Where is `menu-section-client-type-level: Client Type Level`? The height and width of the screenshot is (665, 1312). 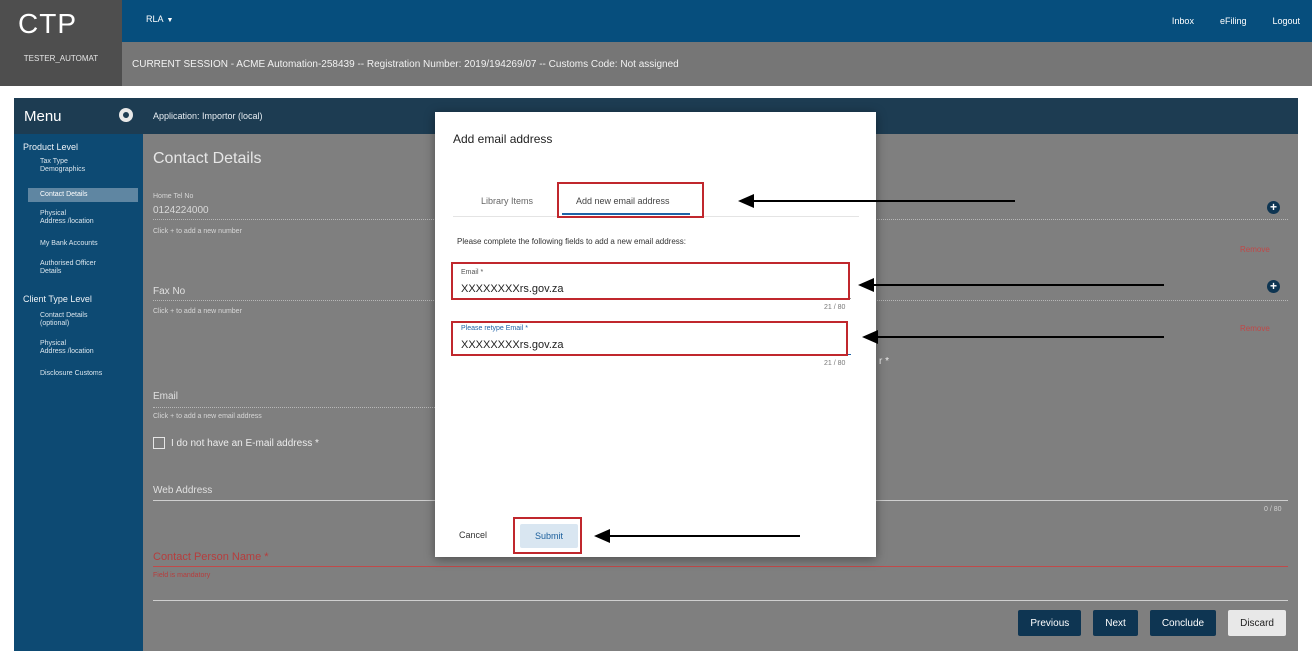 menu-section-client-type-level: Client Type Level is located at coordinates (57, 299).